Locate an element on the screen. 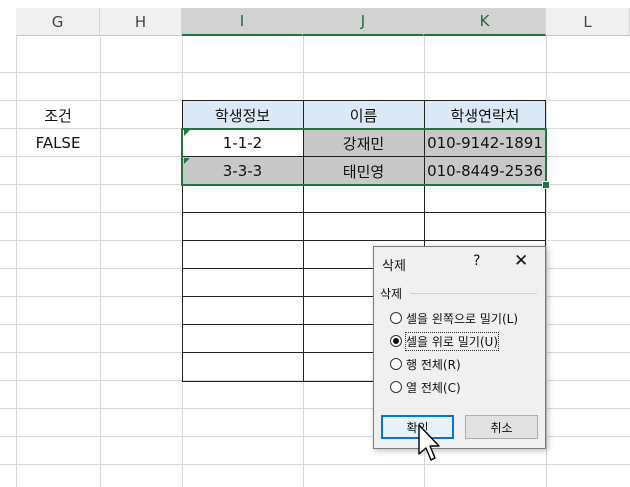 This screenshot has width=630, height=487. option-label: 열 전체(C) is located at coordinates (433, 387).